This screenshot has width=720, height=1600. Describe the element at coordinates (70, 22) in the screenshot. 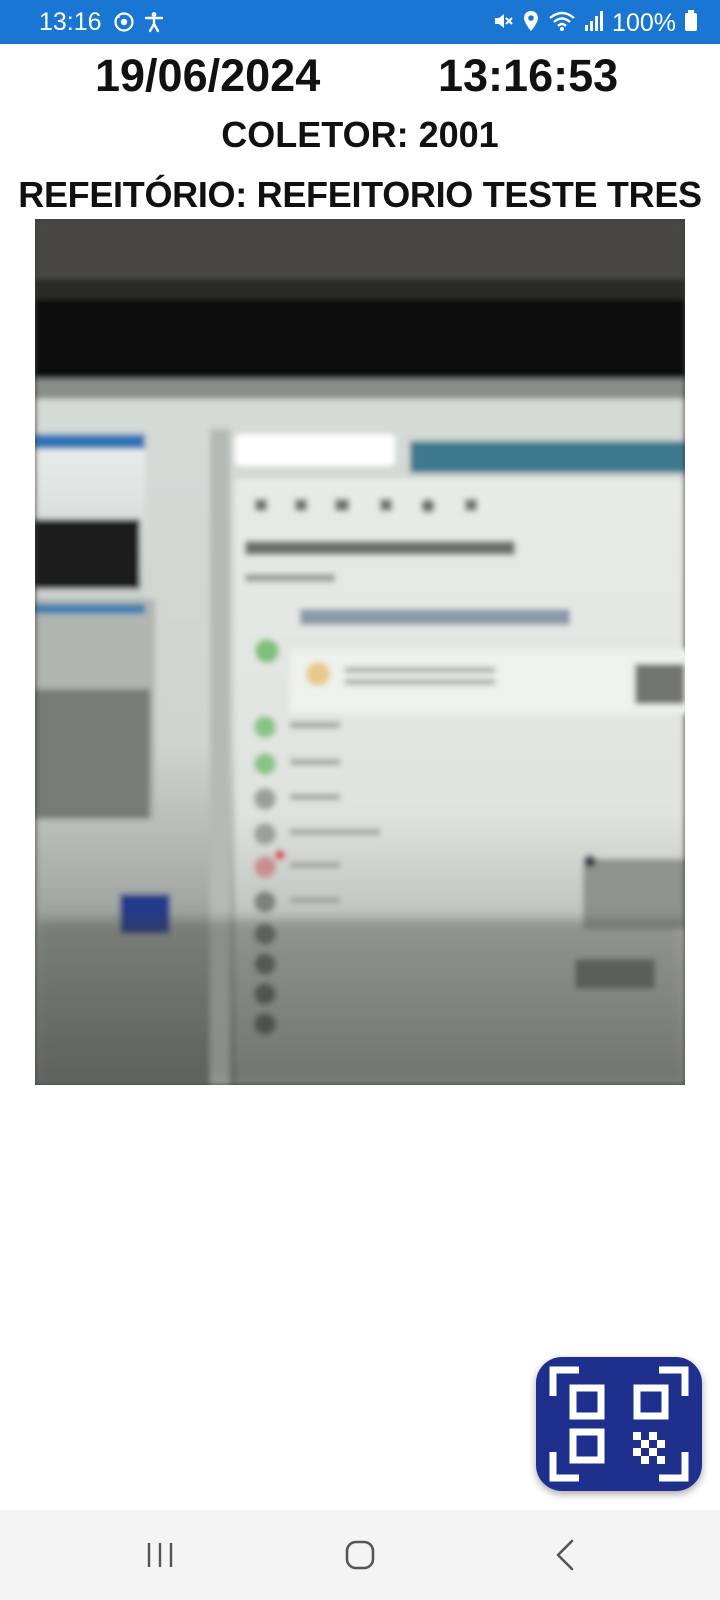

I see `status-time: 13:16` at that location.